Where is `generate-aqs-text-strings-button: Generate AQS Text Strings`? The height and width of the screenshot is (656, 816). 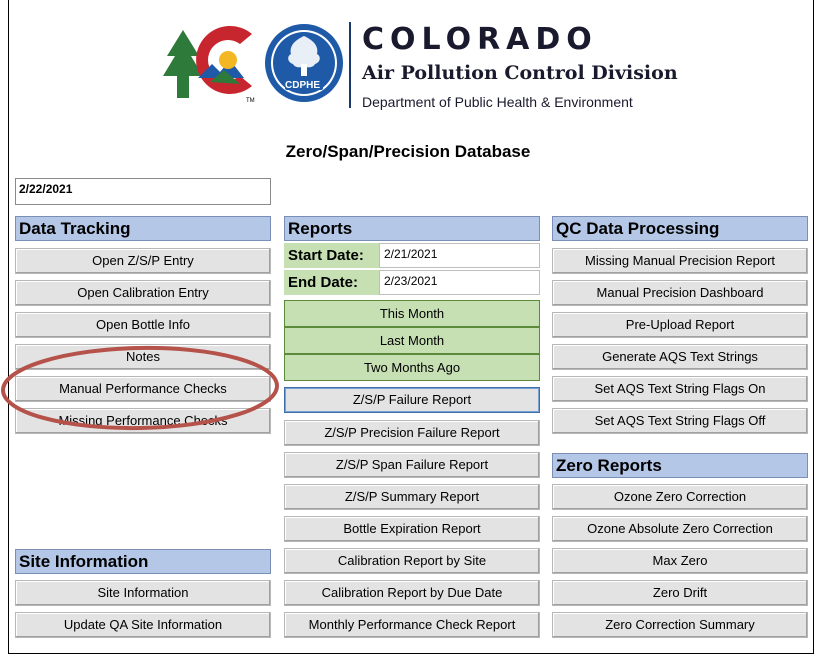
generate-aqs-text-strings-button: Generate AQS Text Strings is located at coordinates (680, 357).